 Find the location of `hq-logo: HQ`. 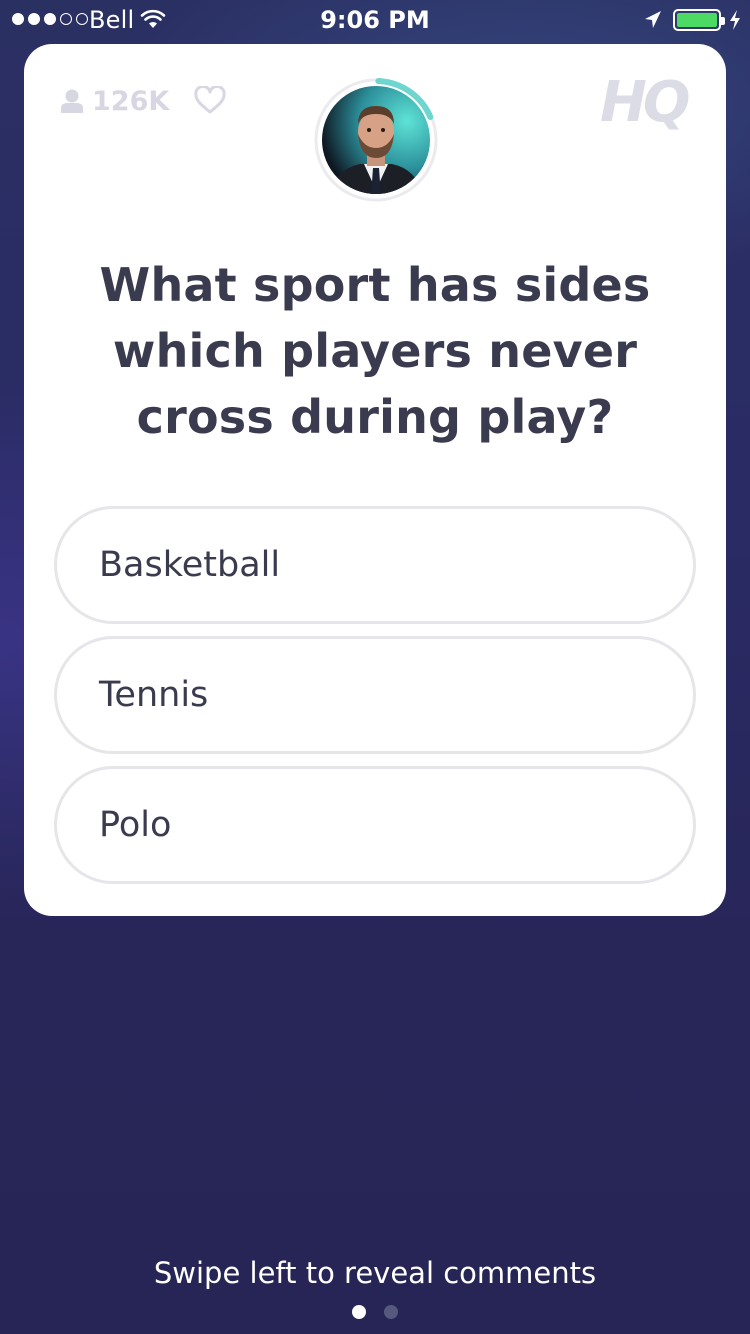

hq-logo: HQ is located at coordinates (645, 102).